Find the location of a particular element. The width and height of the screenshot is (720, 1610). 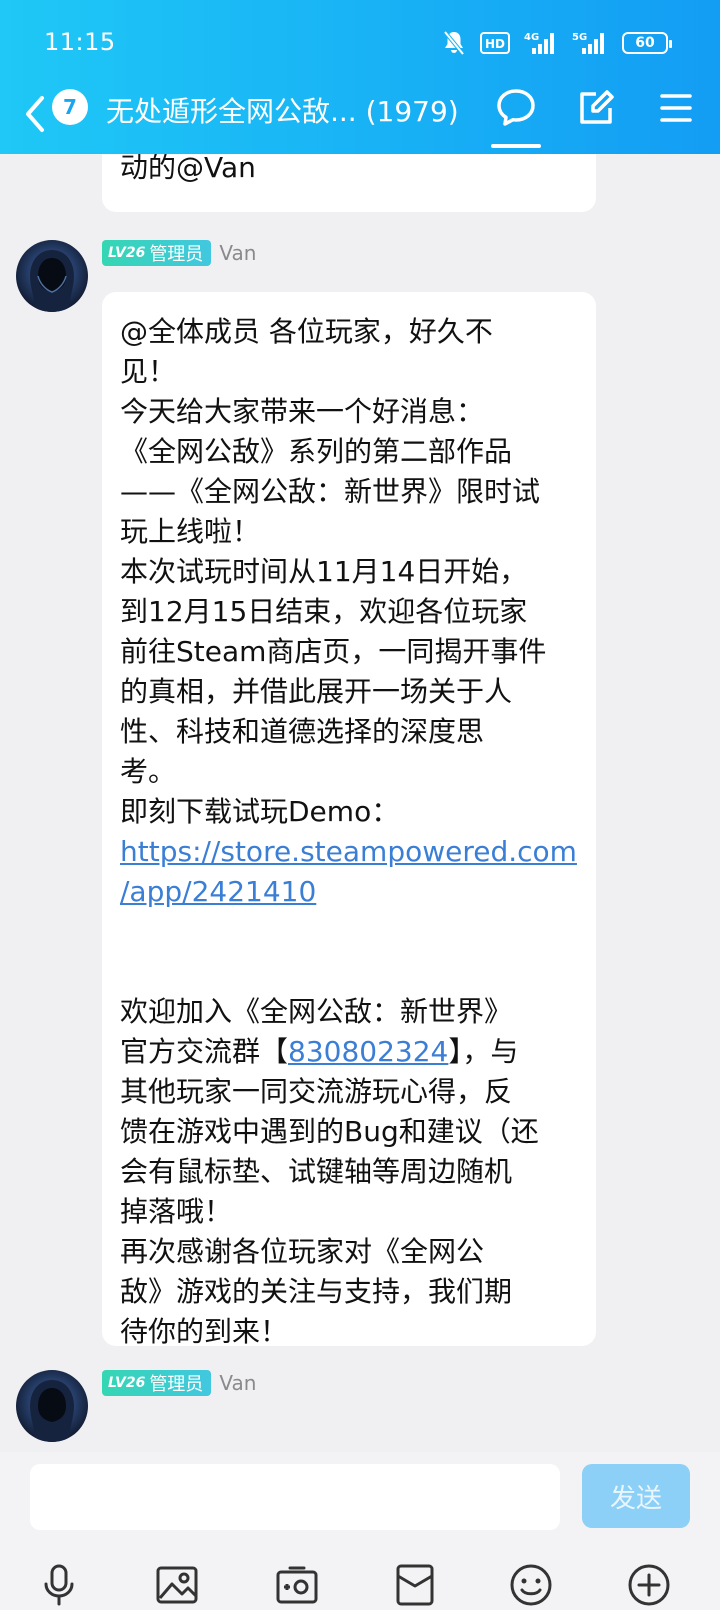

back-button is located at coordinates (36, 114).